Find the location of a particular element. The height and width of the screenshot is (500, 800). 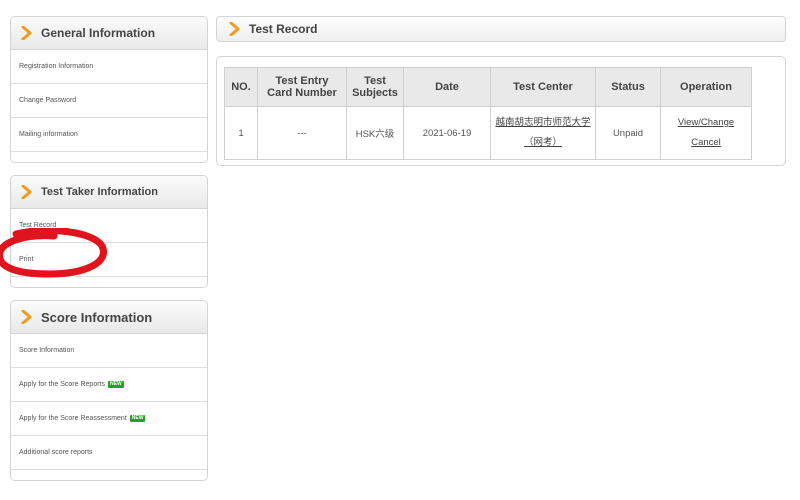

column-header-date: Date is located at coordinates (447, 87).